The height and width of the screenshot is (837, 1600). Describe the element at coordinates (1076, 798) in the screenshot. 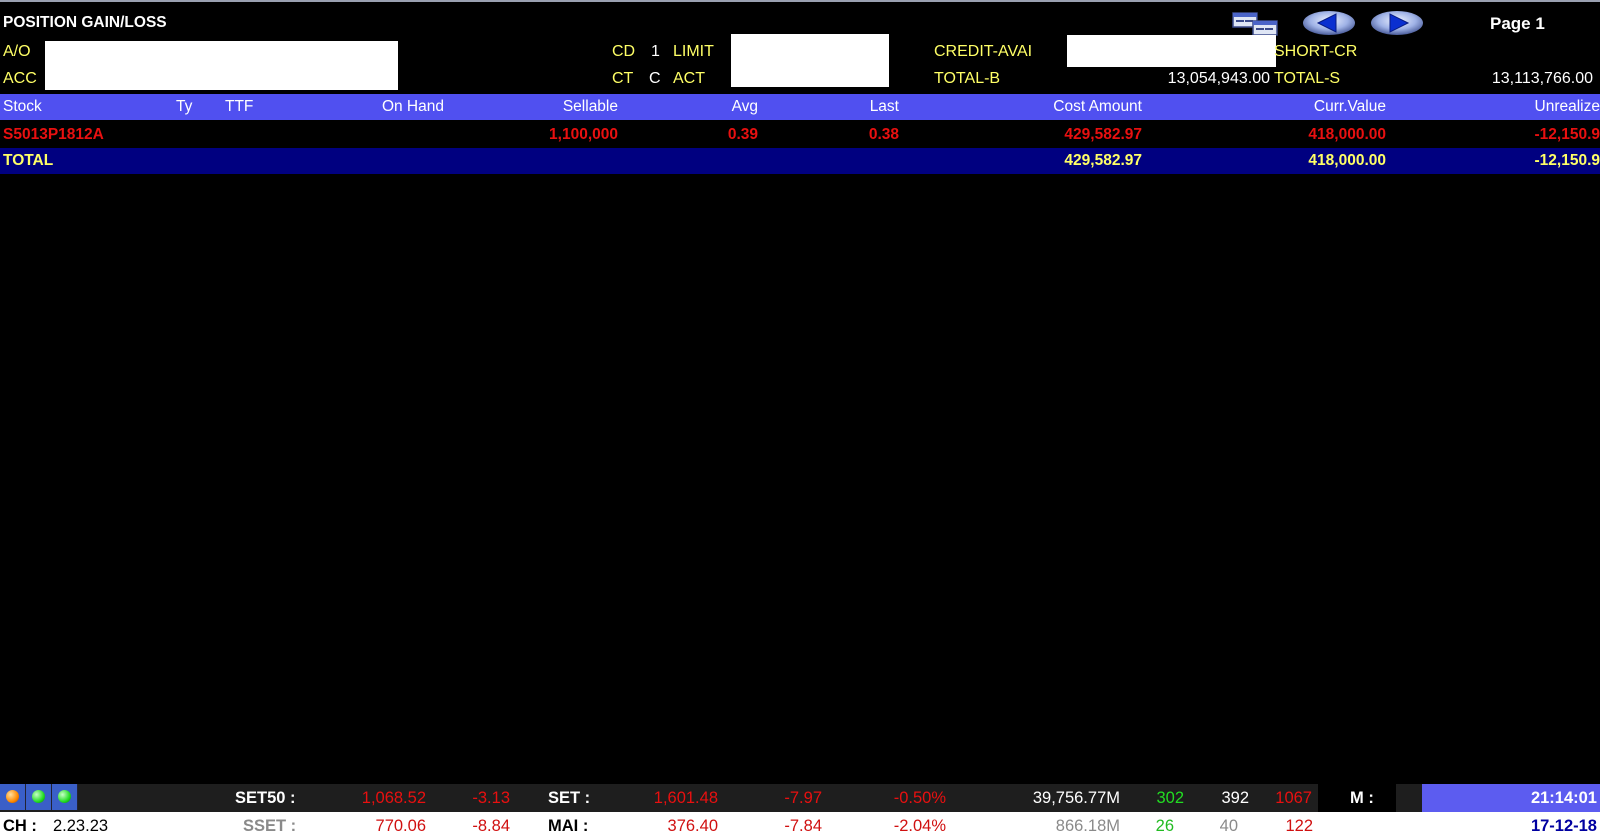

I see `set-volume: 39,756.77M` at that location.